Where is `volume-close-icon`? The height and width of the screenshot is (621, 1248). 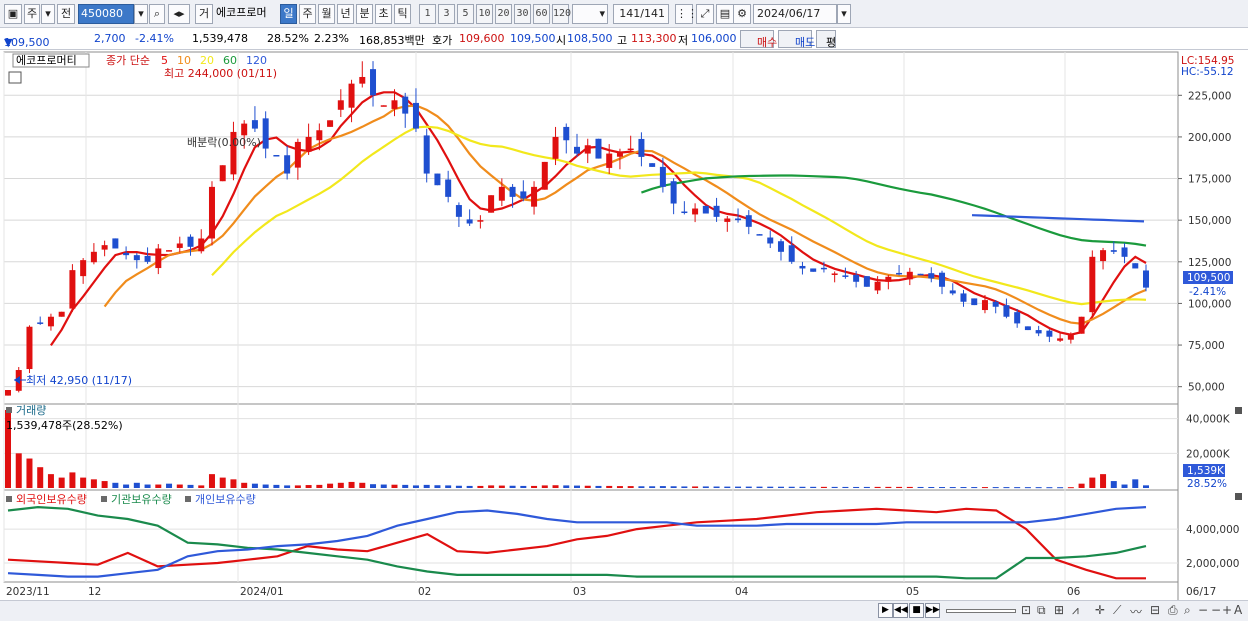
volume-close-icon is located at coordinates (1238, 410).